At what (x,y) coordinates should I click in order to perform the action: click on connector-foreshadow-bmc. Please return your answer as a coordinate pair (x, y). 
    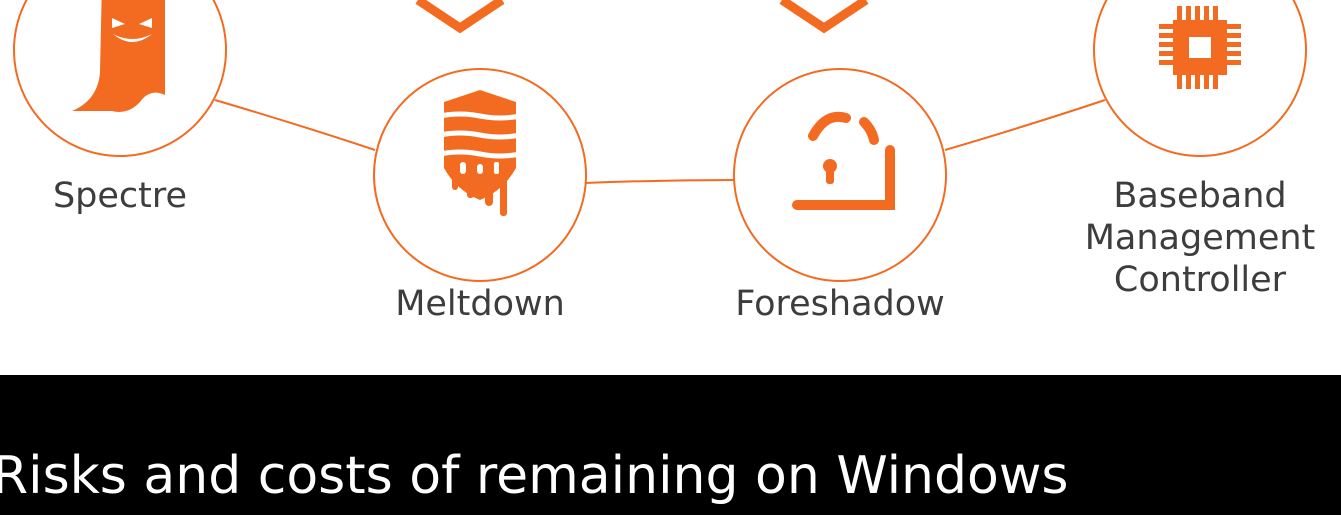
    Looking at the image, I should click on (1025, 125).